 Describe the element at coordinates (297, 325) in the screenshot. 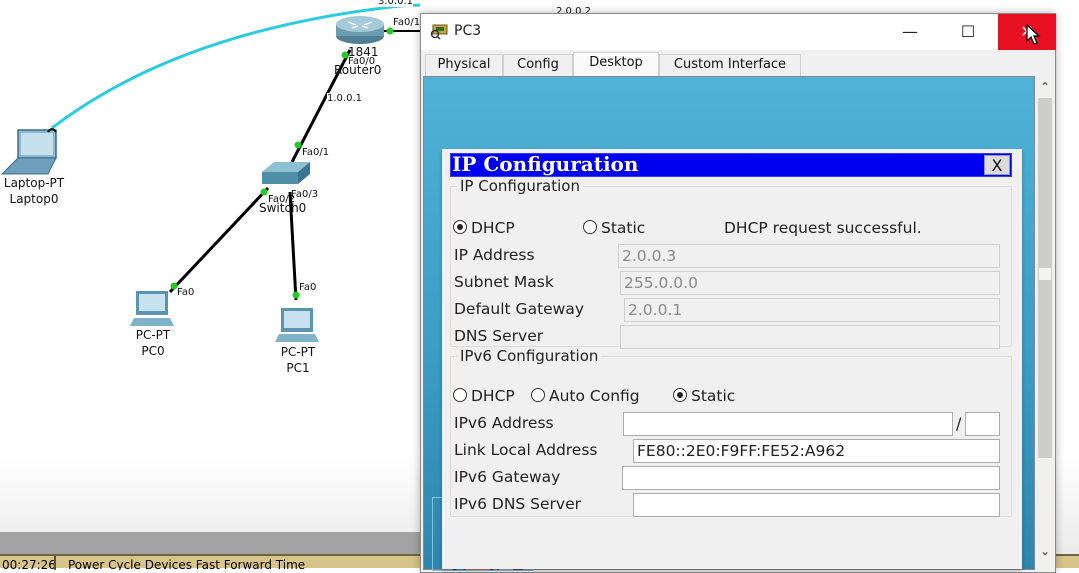

I see `pc1-icon` at that location.